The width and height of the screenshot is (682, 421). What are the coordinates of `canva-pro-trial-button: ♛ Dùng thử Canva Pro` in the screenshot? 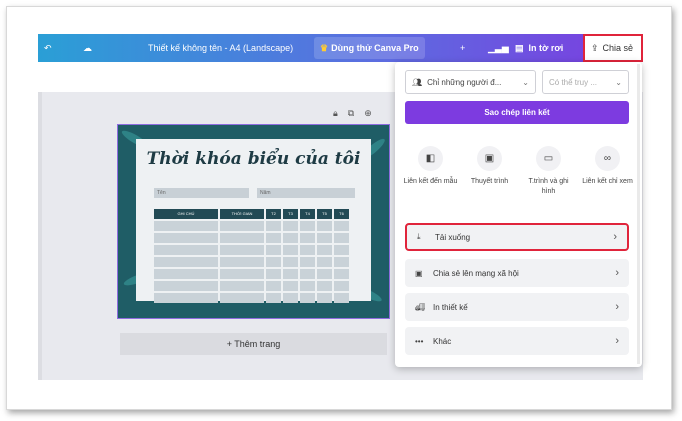 It's located at (369, 48).